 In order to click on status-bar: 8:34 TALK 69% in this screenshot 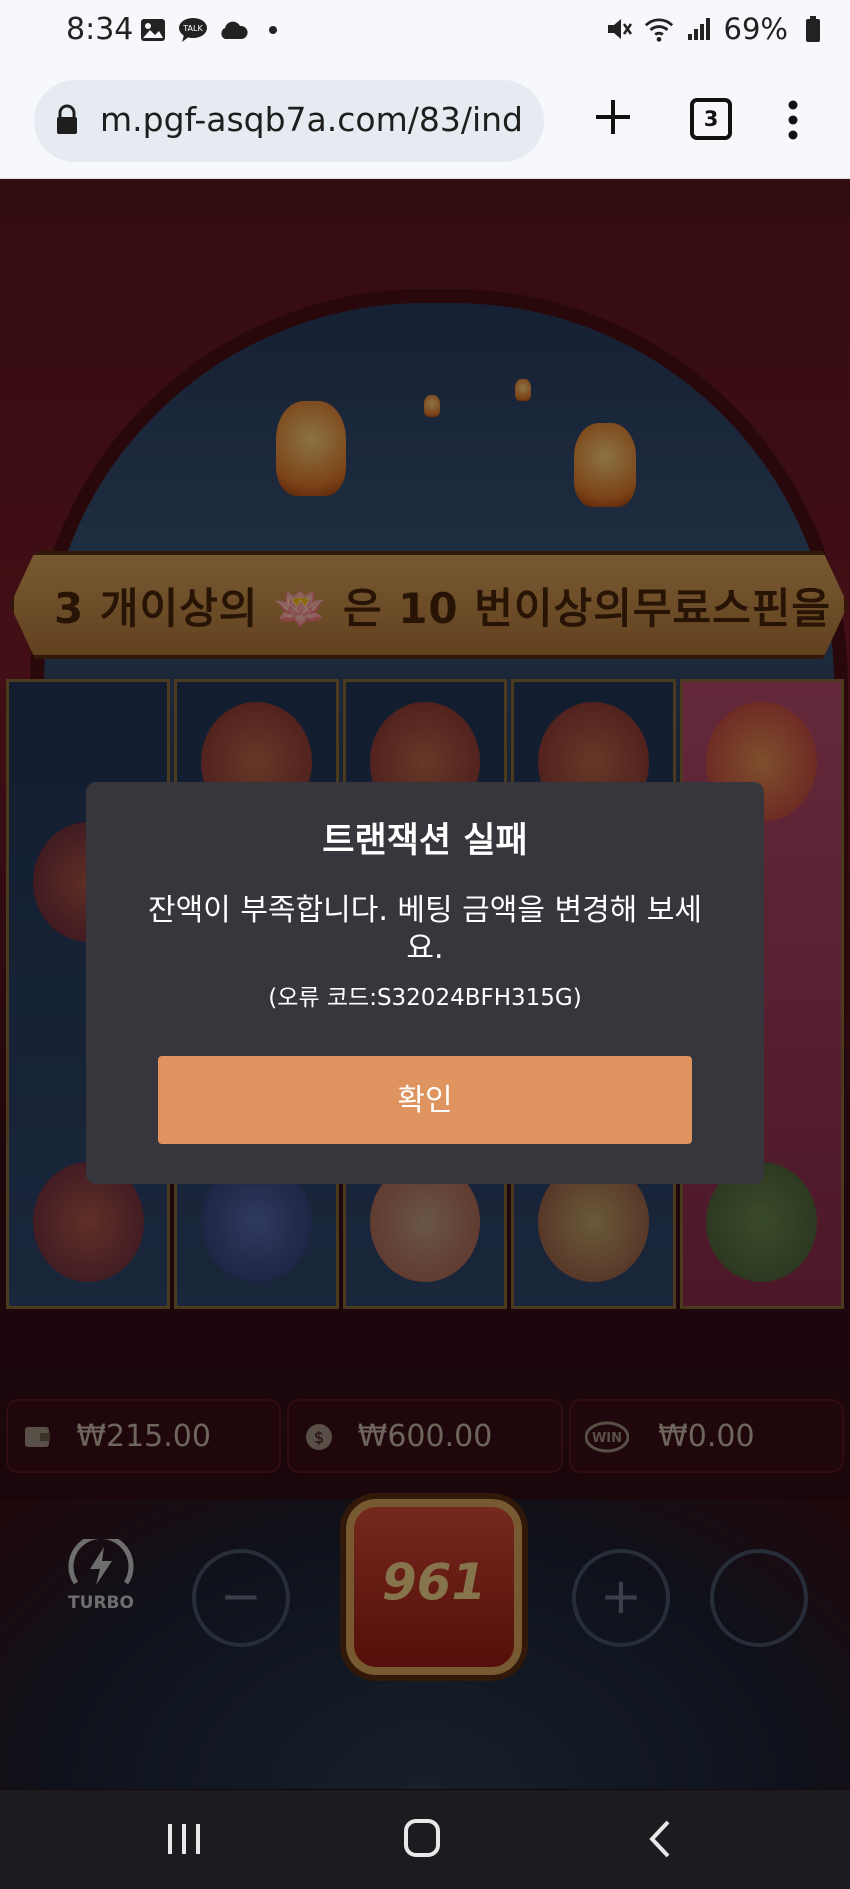, I will do `click(425, 31)`.